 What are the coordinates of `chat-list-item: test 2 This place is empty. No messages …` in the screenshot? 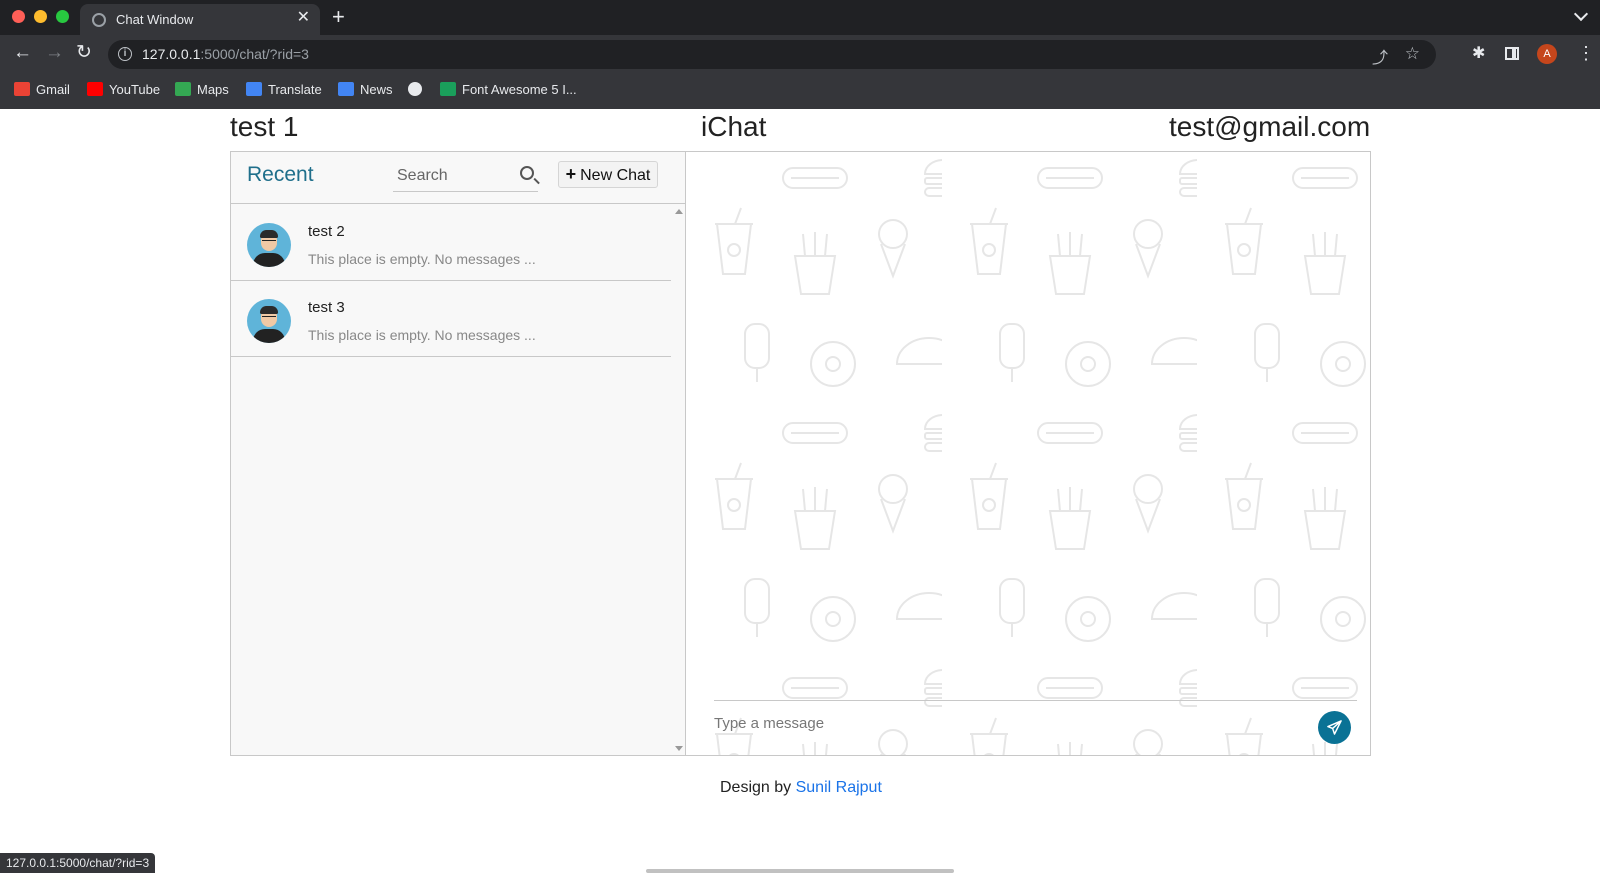 It's located at (451, 243).